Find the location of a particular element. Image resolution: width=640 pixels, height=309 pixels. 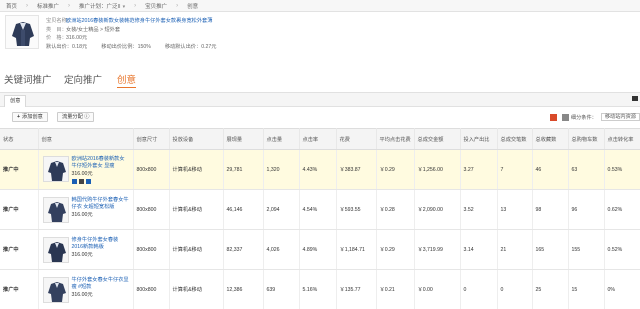

creative-title: 修身牛仔外套女春装2016新款韩版 is located at coordinates (101, 244).